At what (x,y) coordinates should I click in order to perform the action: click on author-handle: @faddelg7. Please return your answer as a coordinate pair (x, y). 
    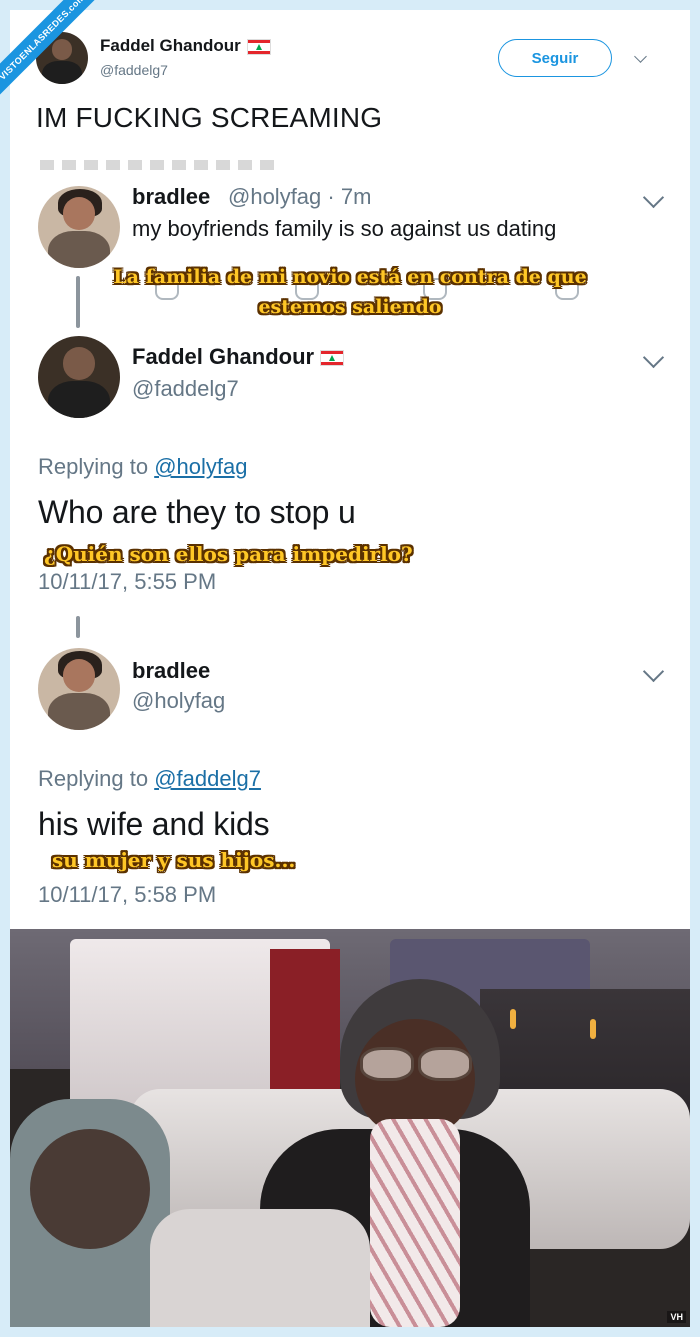
    Looking at the image, I should click on (134, 70).